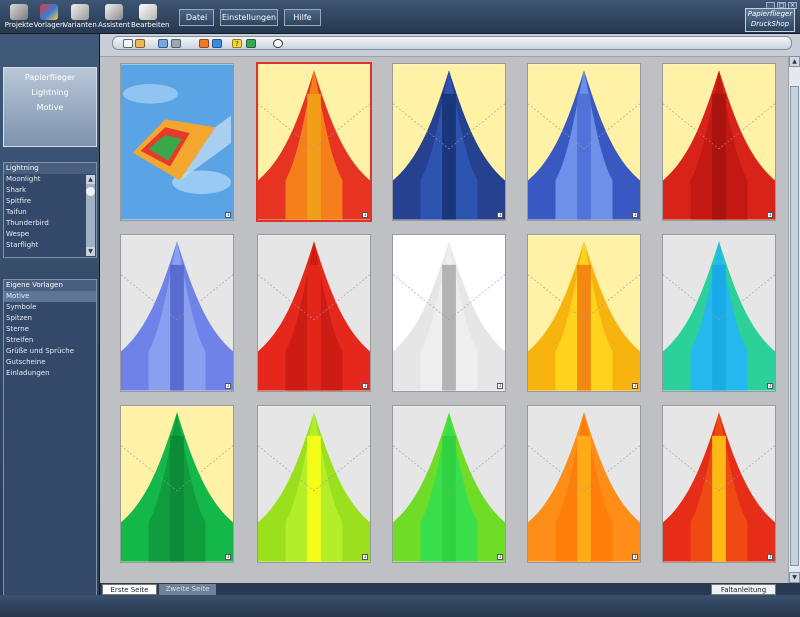 The width and height of the screenshot is (800, 617). I want to click on template-list-item: Streifen, so click(50, 340).